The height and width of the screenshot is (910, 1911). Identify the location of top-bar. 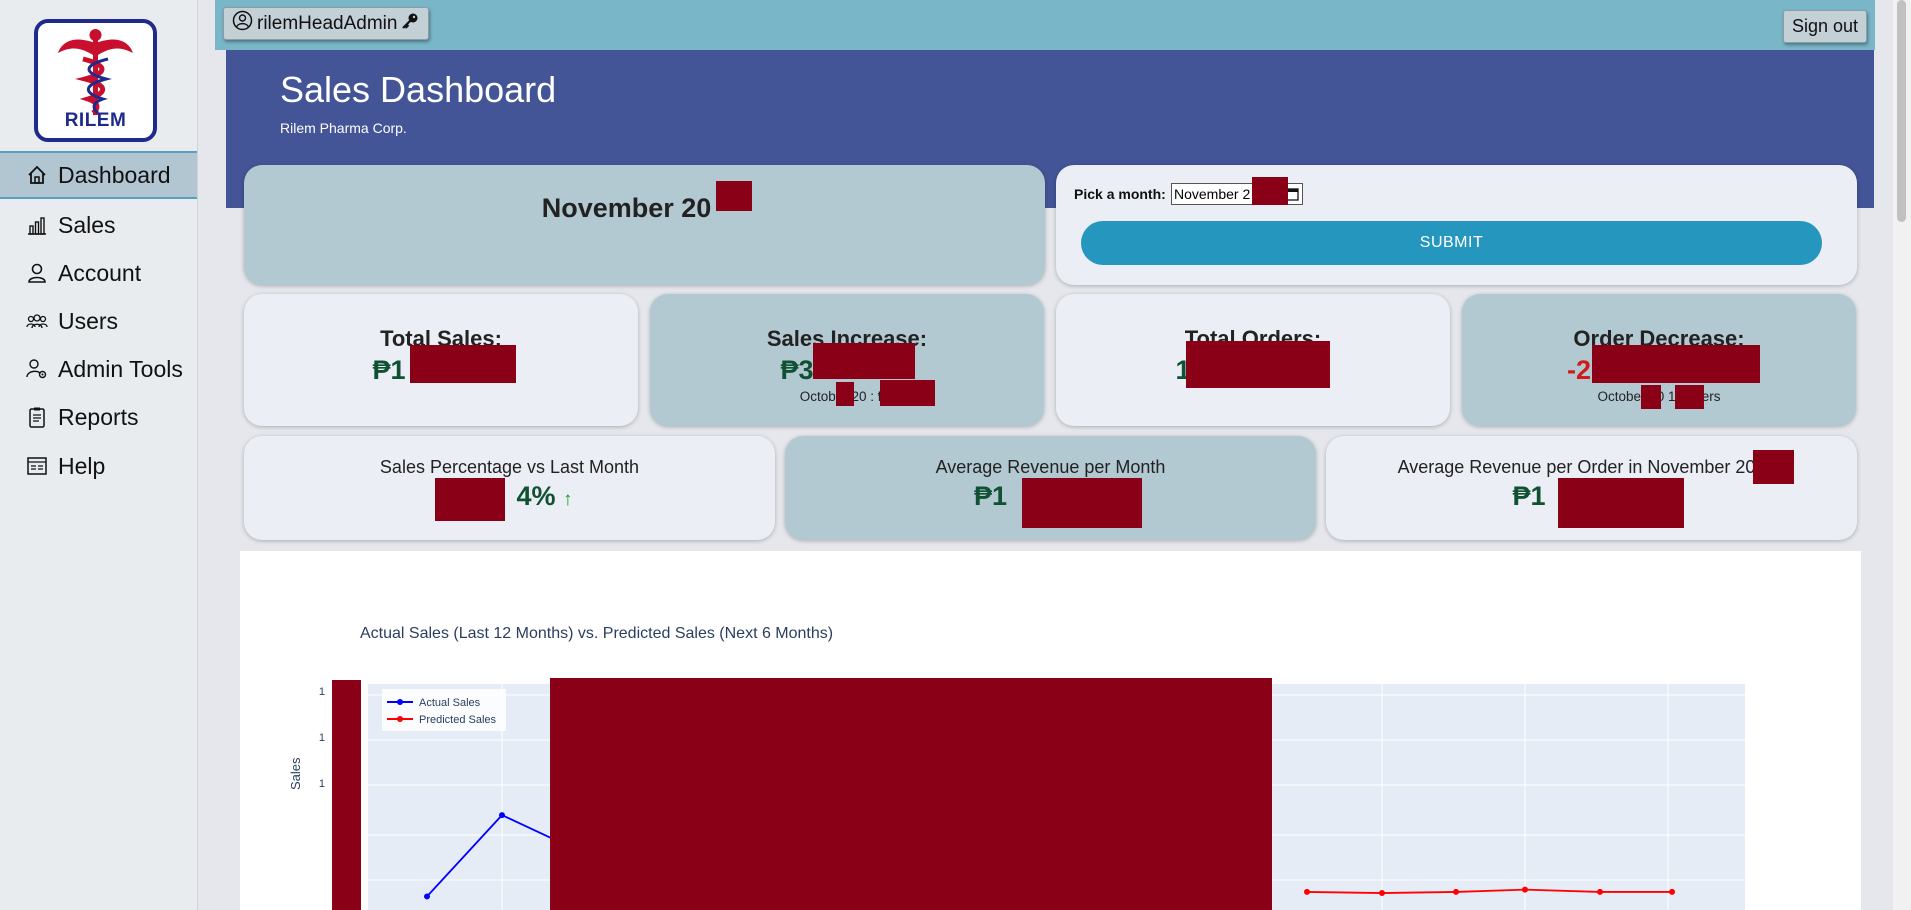
(1045, 25).